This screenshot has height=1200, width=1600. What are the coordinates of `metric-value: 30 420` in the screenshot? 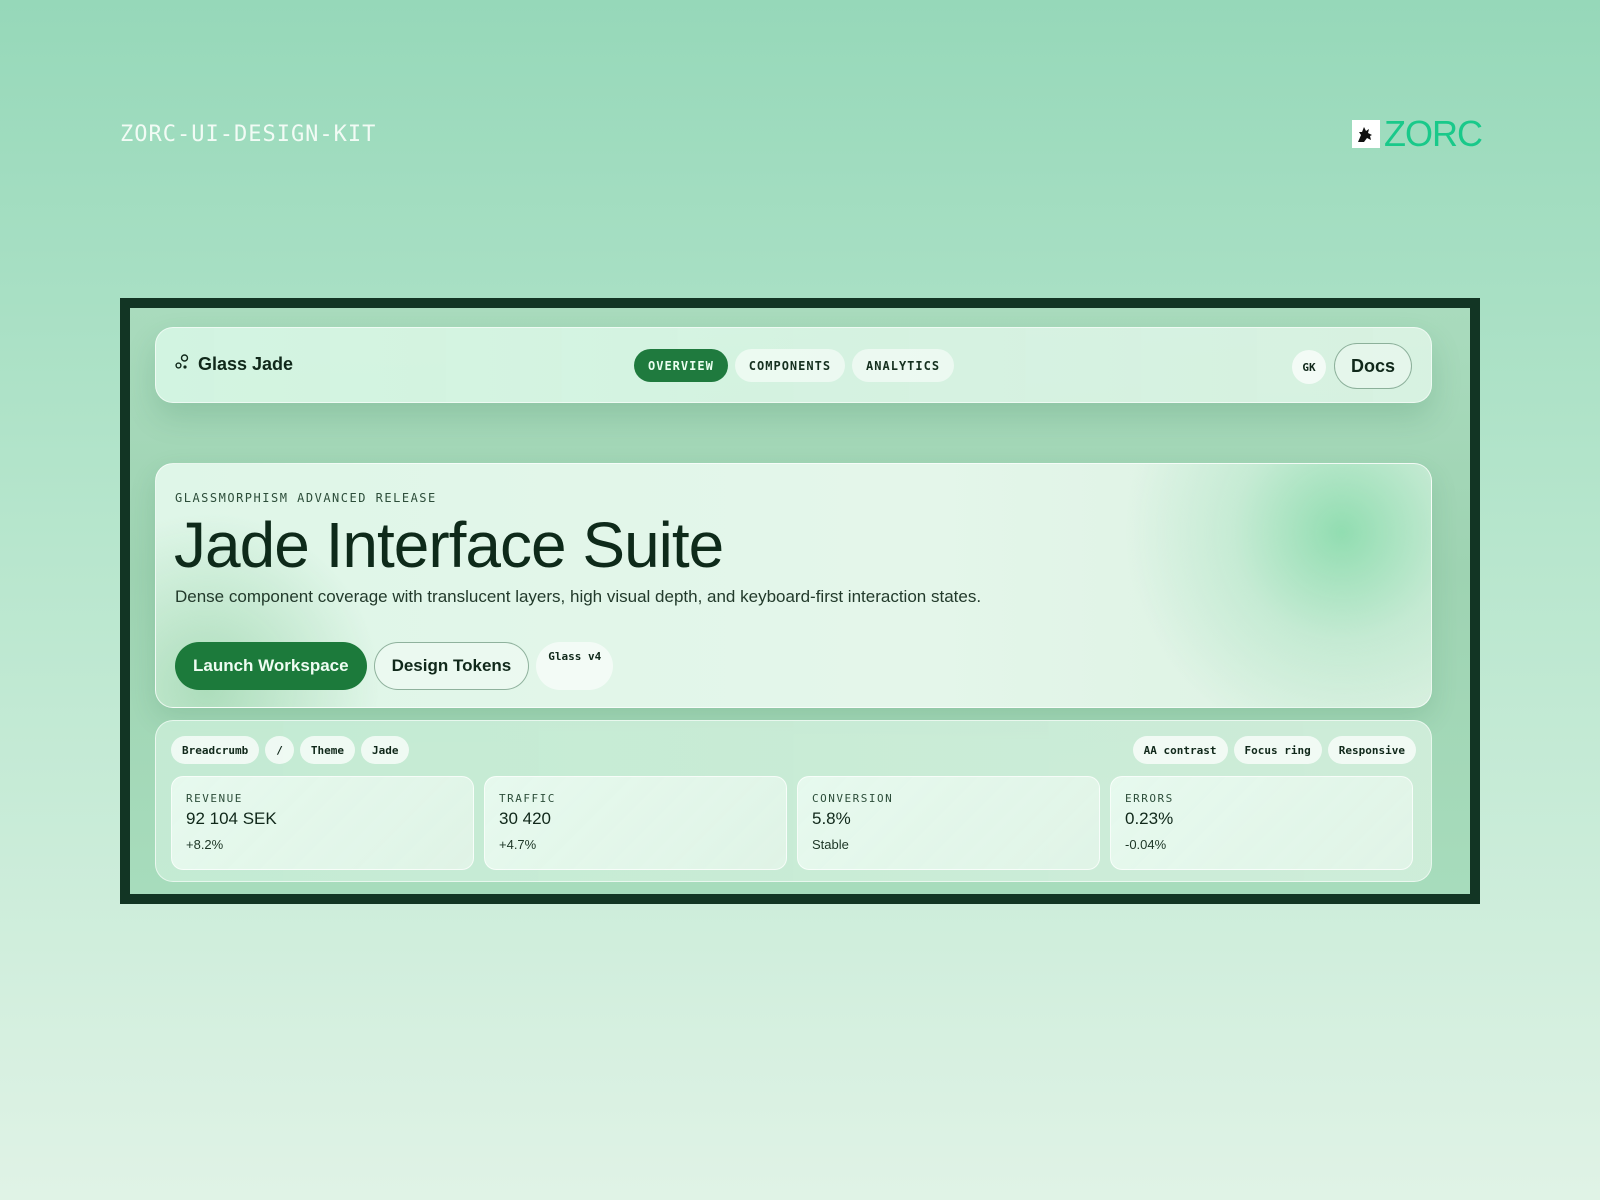 It's located at (525, 818).